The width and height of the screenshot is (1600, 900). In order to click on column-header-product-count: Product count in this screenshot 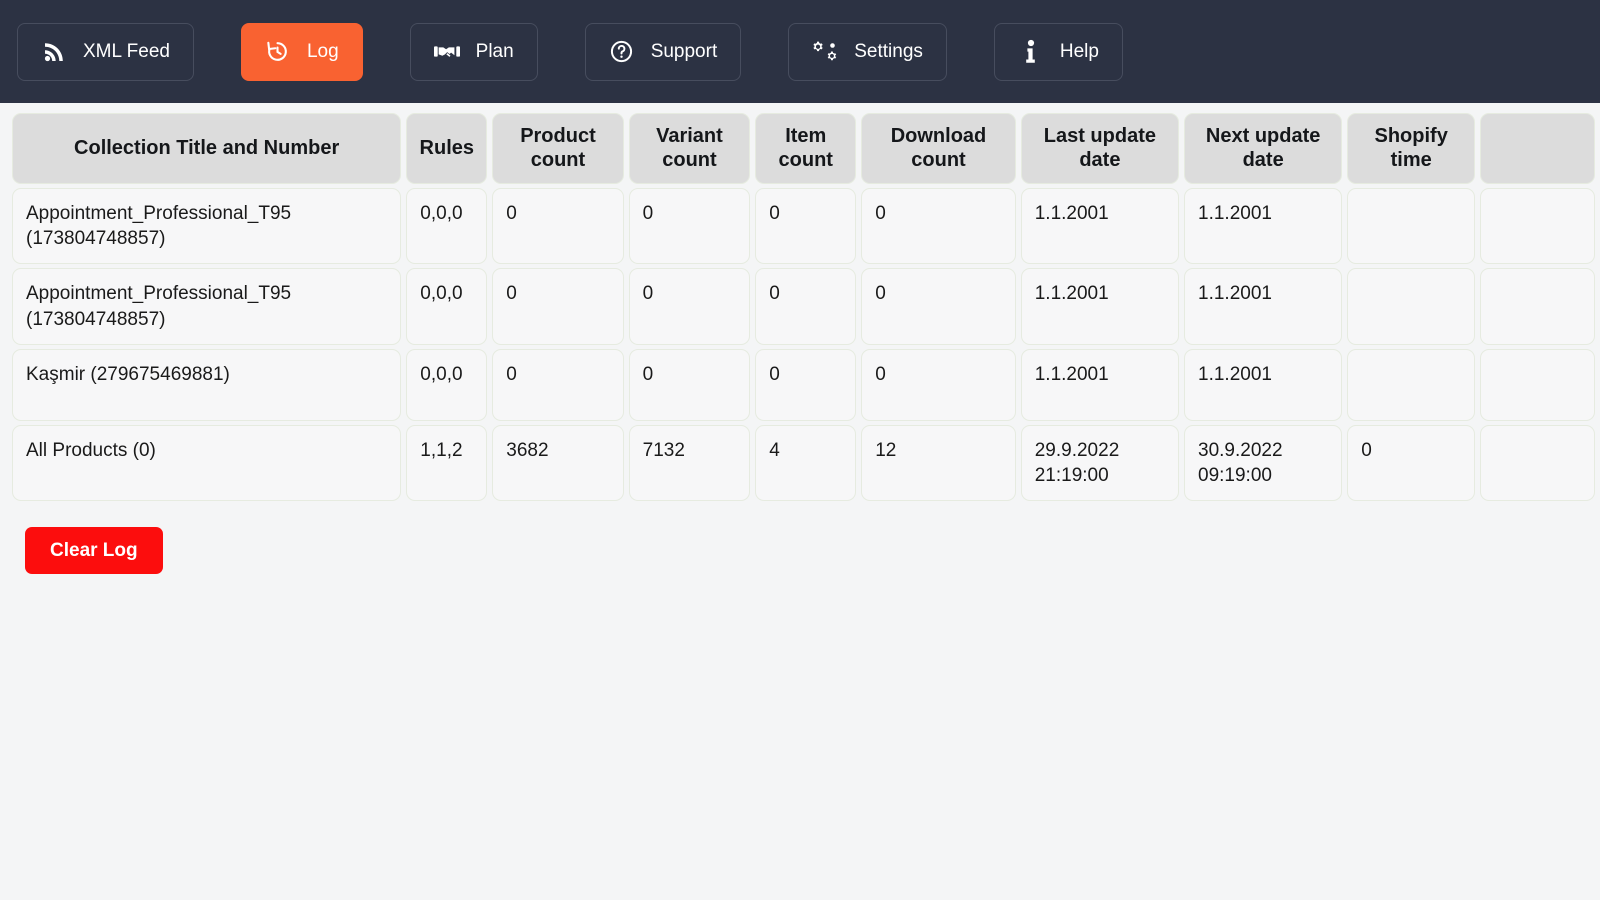, I will do `click(558, 148)`.